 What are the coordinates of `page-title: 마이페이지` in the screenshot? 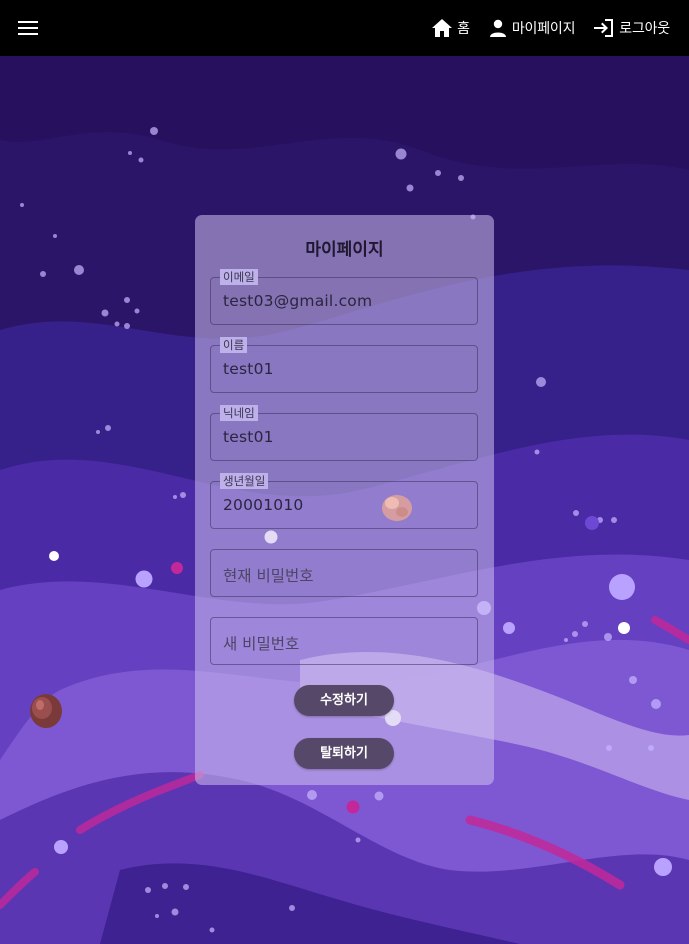 It's located at (344, 250).